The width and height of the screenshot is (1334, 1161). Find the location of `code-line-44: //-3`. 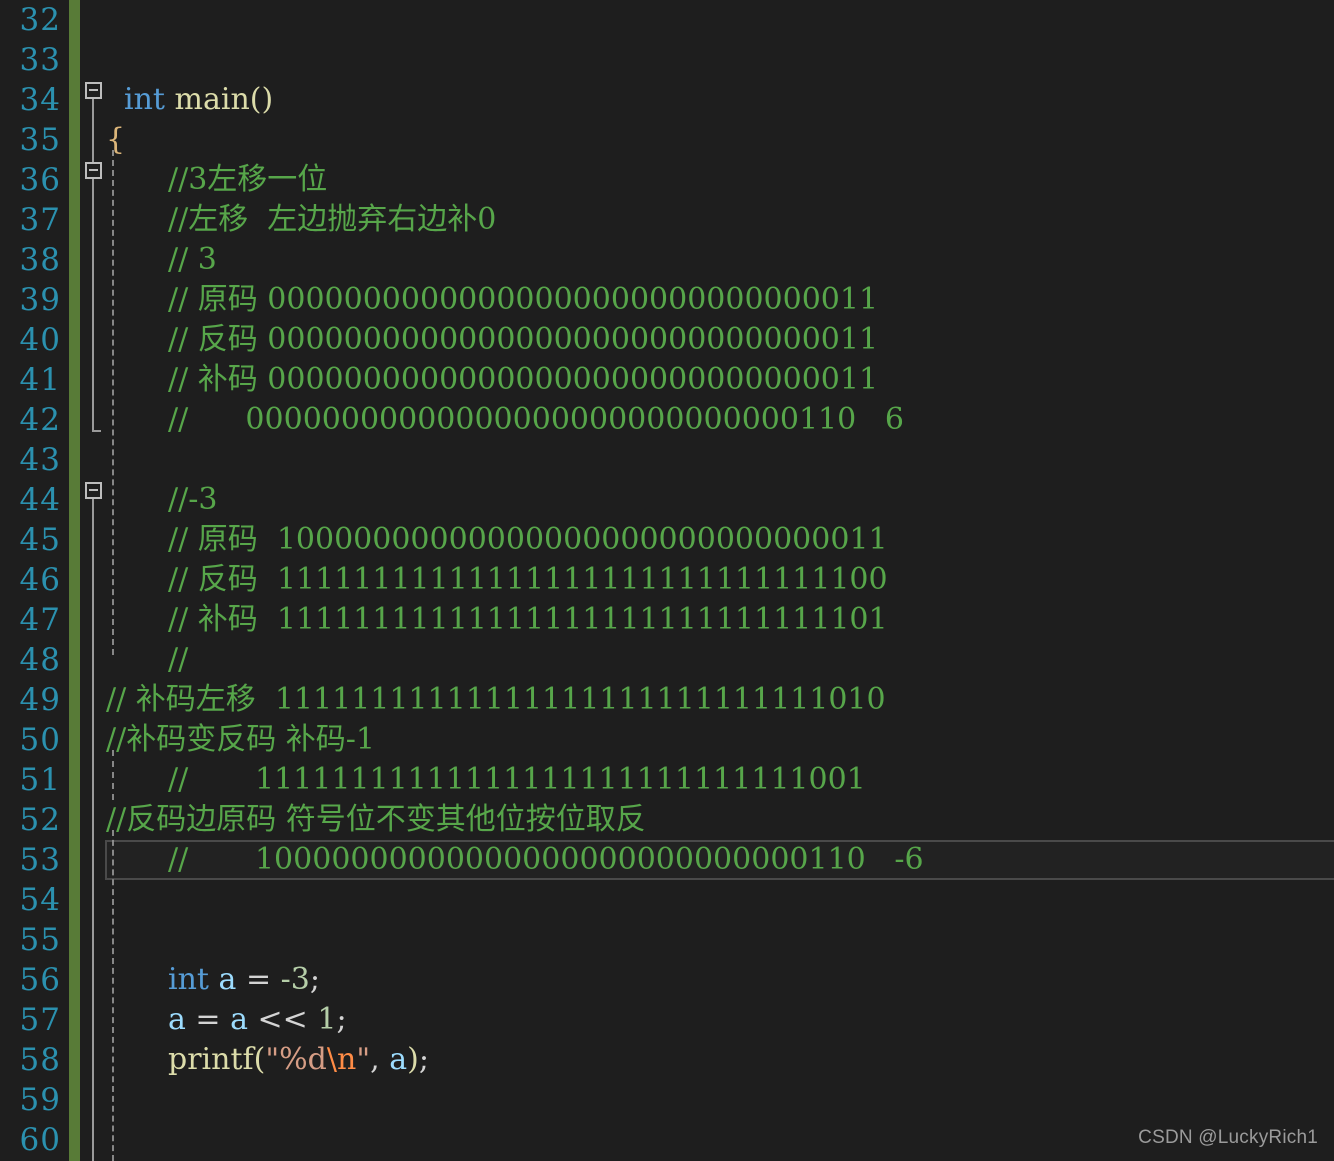

code-line-44: //-3 is located at coordinates (192, 500).